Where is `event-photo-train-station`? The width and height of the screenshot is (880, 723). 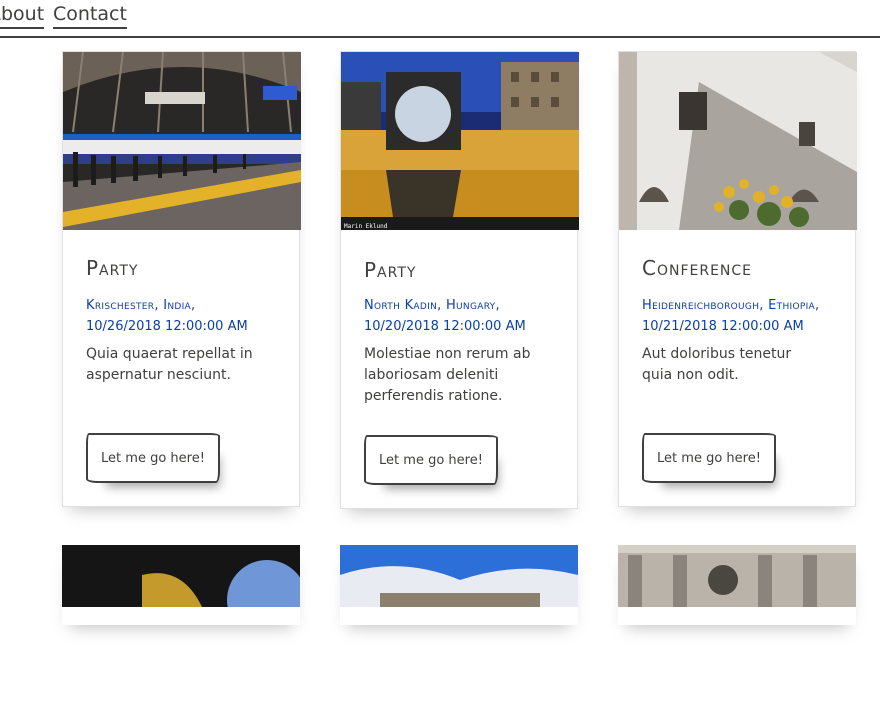
event-photo-train-station is located at coordinates (182, 141).